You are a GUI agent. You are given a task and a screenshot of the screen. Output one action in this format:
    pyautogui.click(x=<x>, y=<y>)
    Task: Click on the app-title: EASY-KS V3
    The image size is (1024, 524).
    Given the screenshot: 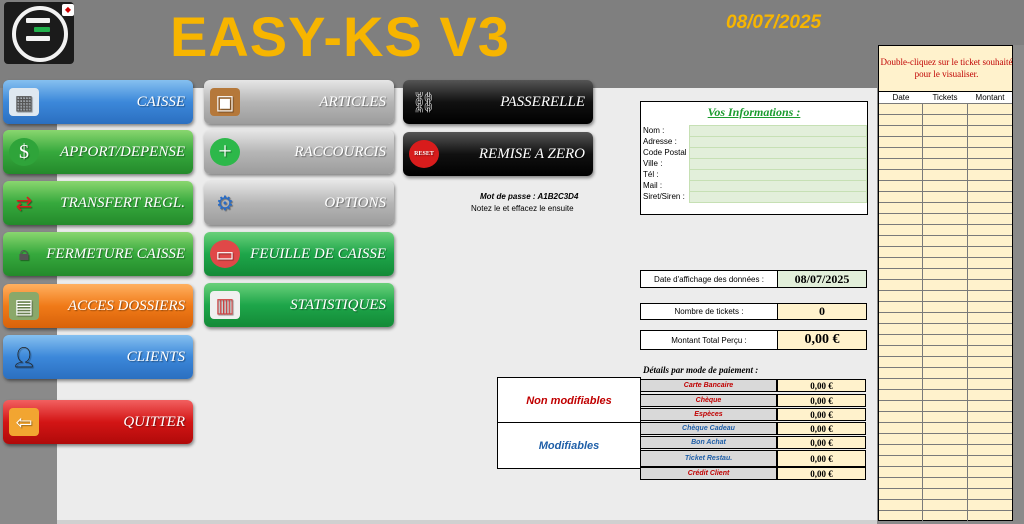 What is the action you would take?
    pyautogui.click(x=340, y=36)
    